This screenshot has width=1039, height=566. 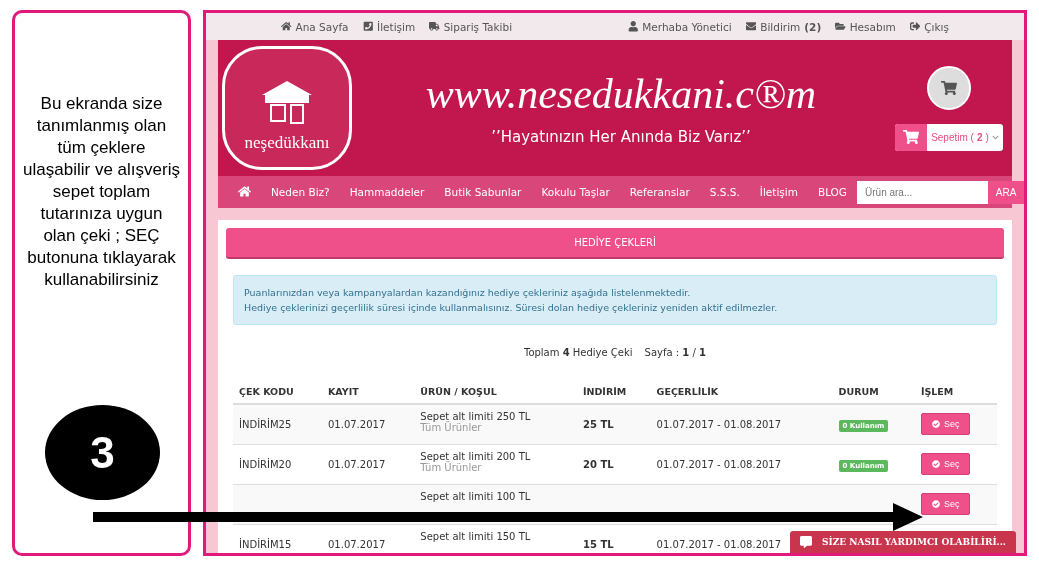 What do you see at coordinates (476, 456) in the screenshot?
I see `condition-text: Sepet alt limiti 200 TL` at bounding box center [476, 456].